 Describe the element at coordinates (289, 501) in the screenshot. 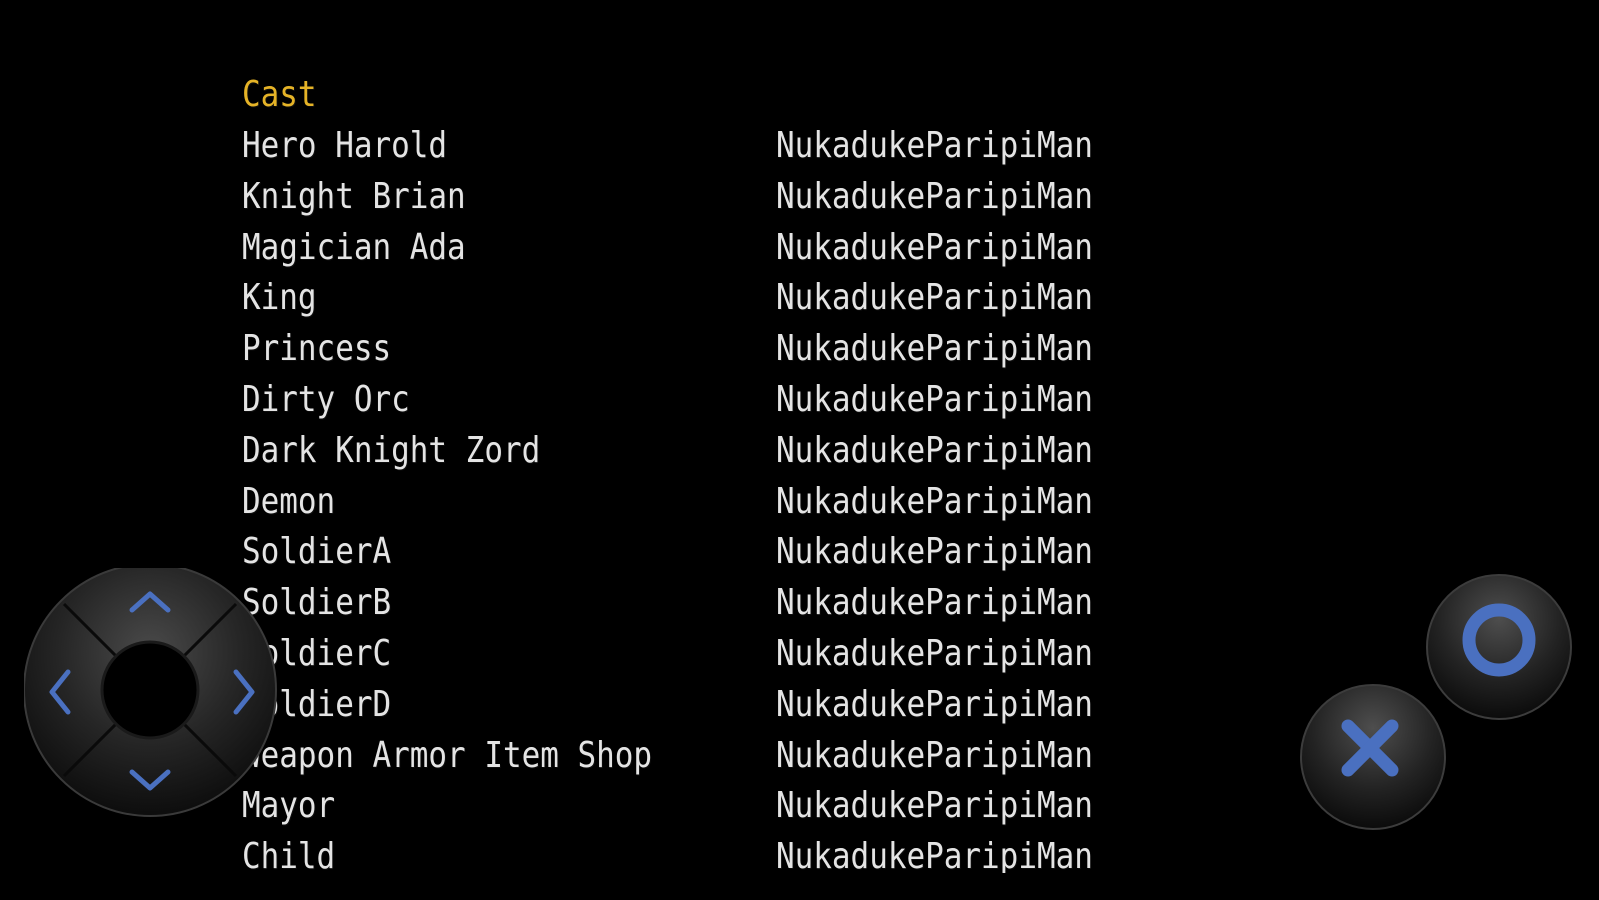

I see `credit-role: Demon` at that location.